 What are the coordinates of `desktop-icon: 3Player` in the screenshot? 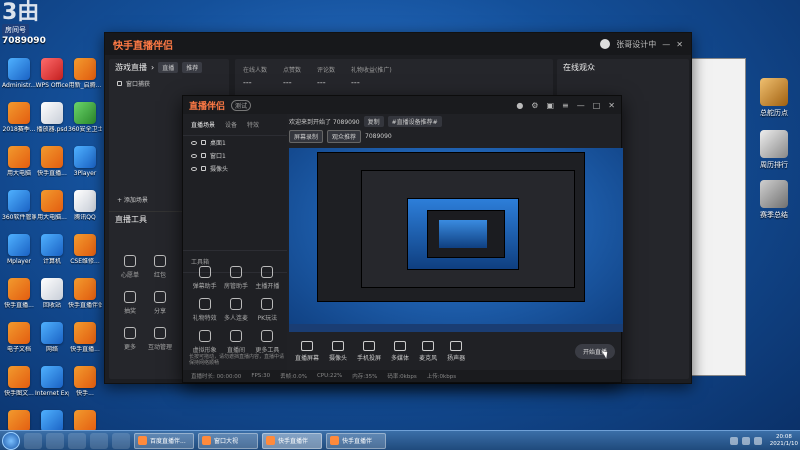 It's located at (85, 161).